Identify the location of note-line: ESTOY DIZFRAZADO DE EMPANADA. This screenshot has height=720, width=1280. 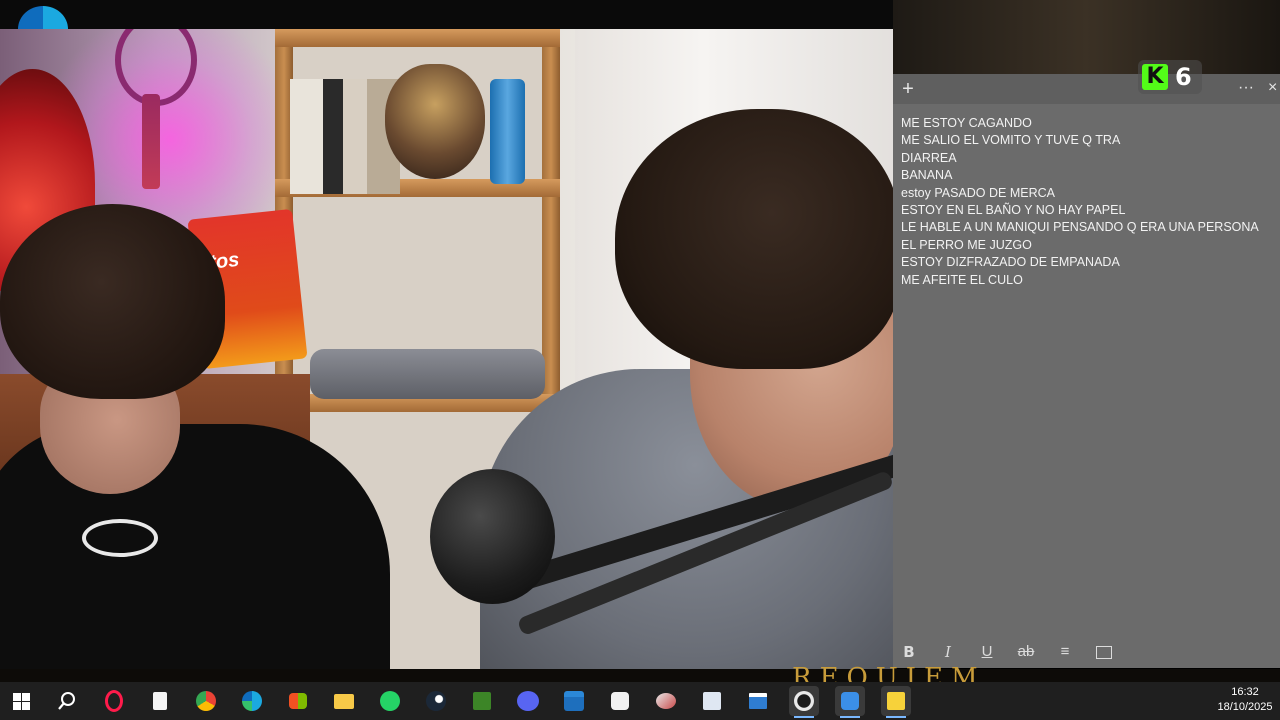
(1087, 262).